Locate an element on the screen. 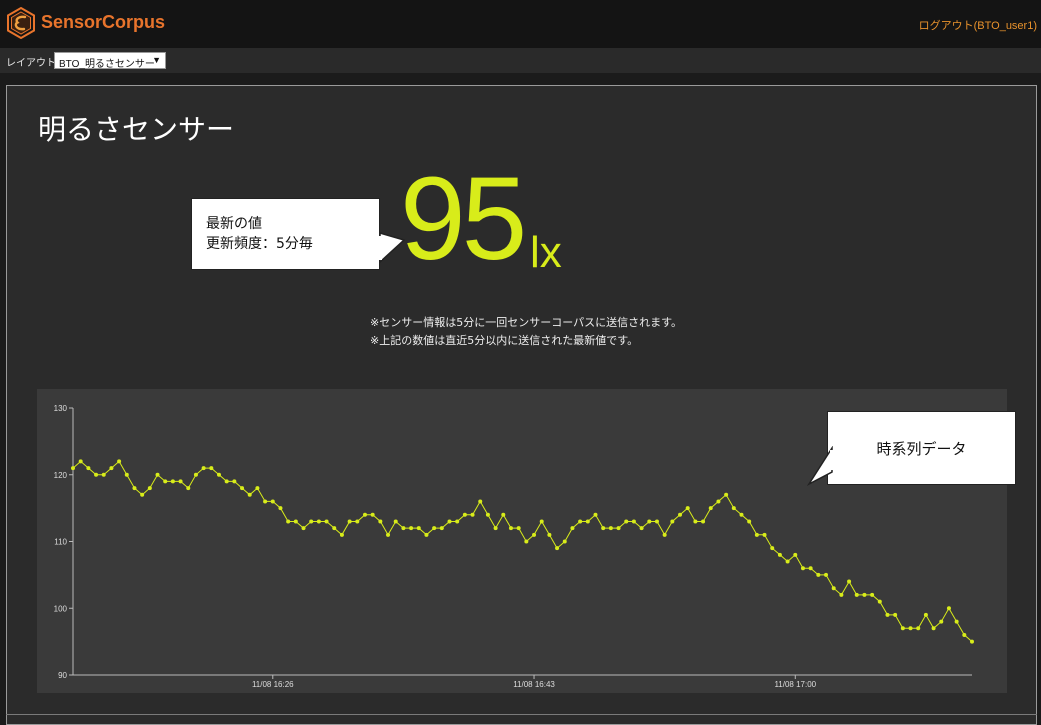  latest-value: 95 is located at coordinates (463, 219).